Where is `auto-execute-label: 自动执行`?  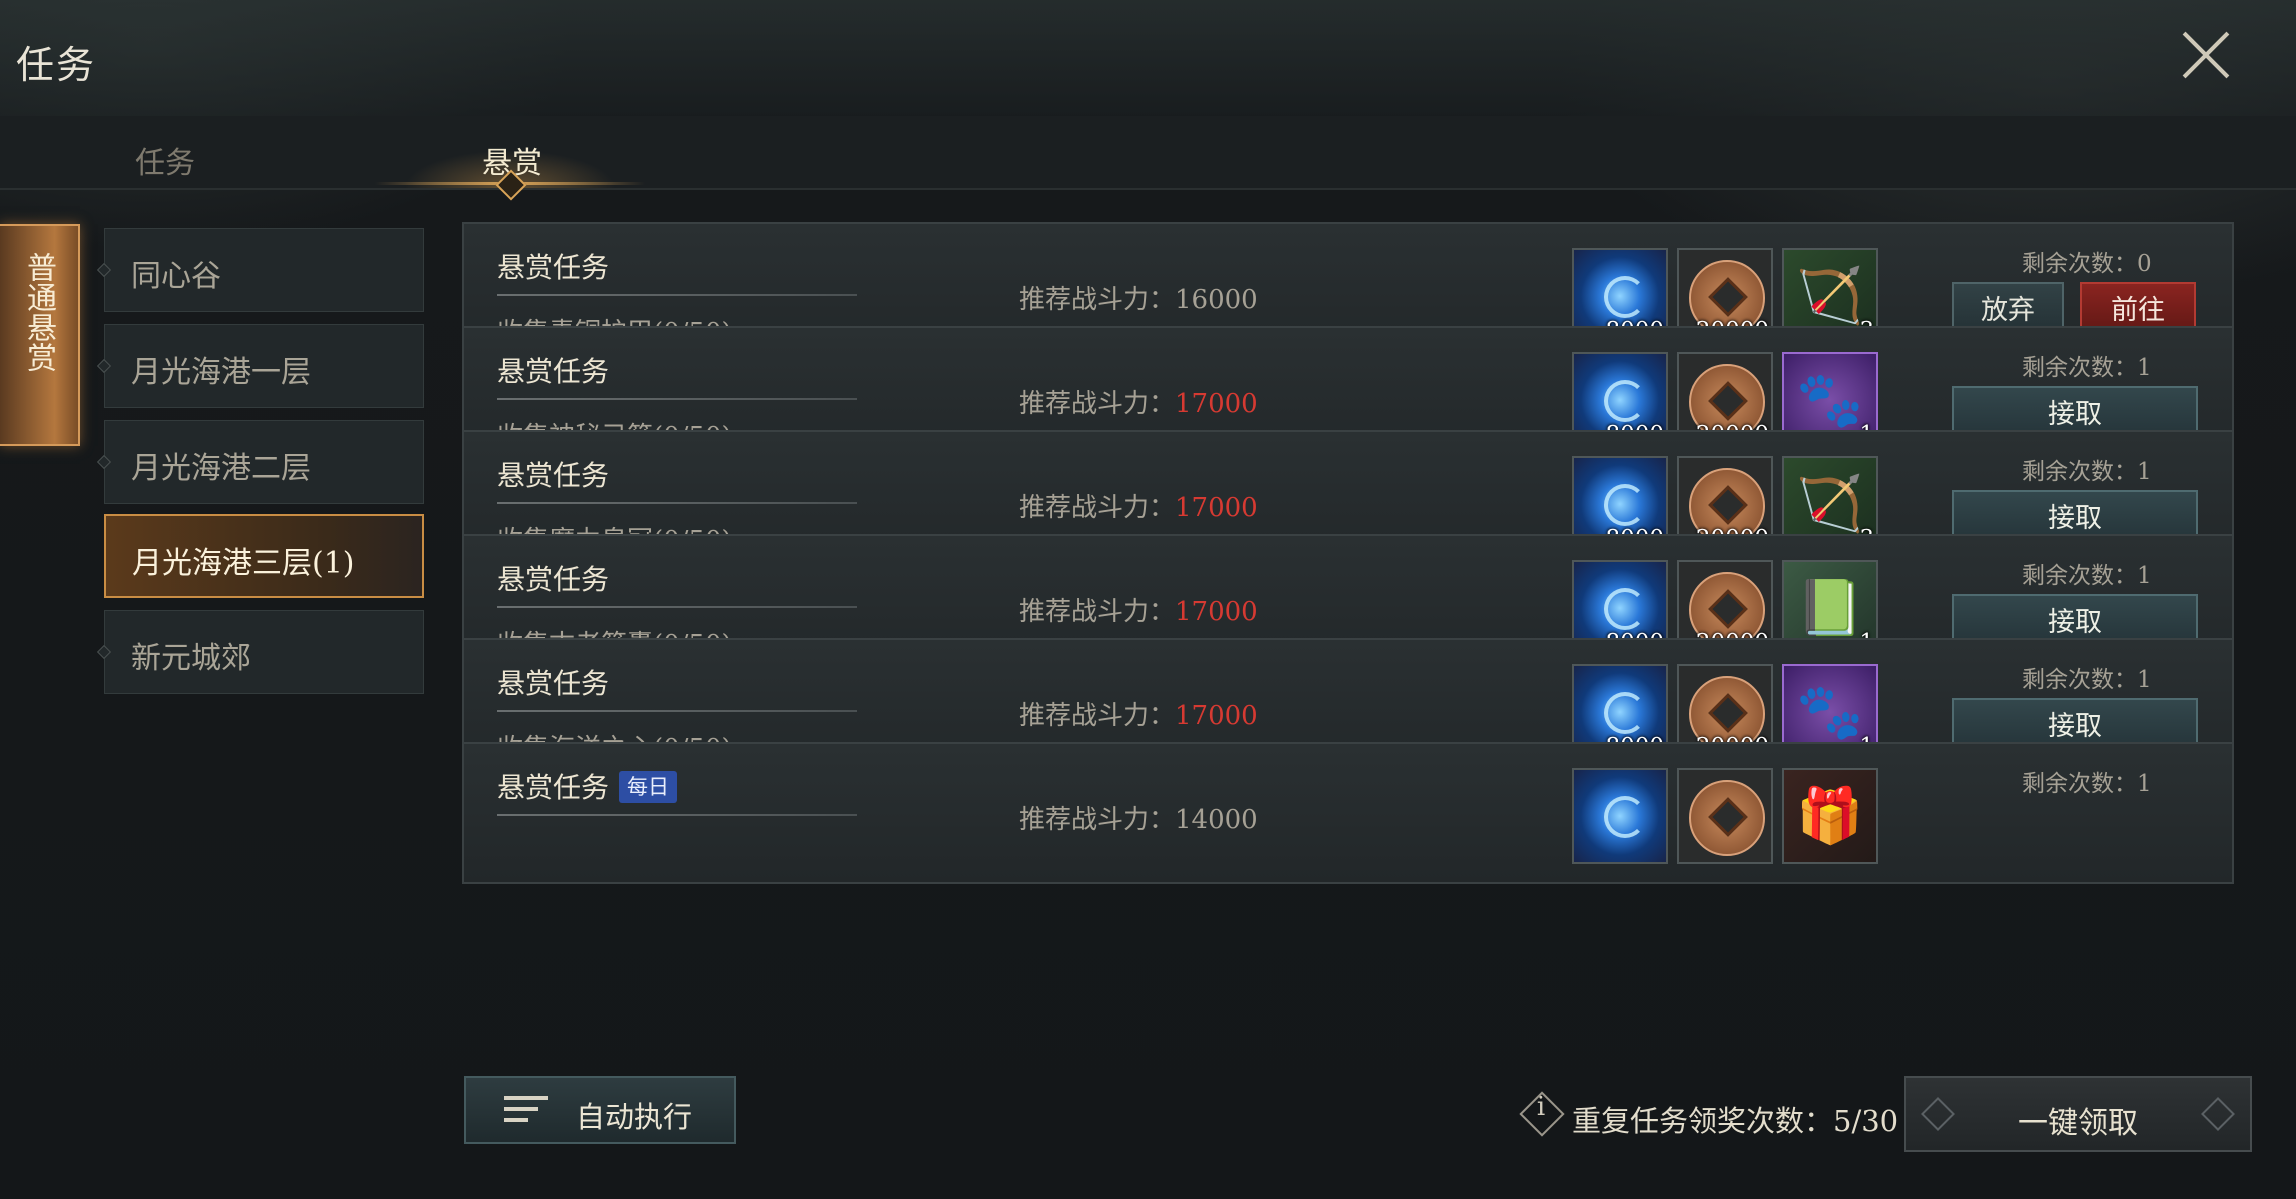
auto-execute-label: 自动执行 is located at coordinates (634, 1117).